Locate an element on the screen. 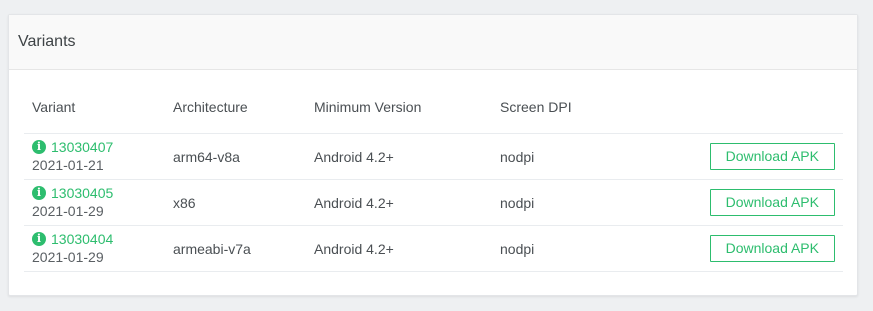 The width and height of the screenshot is (873, 311). variant-id: 13030405 is located at coordinates (82, 193).